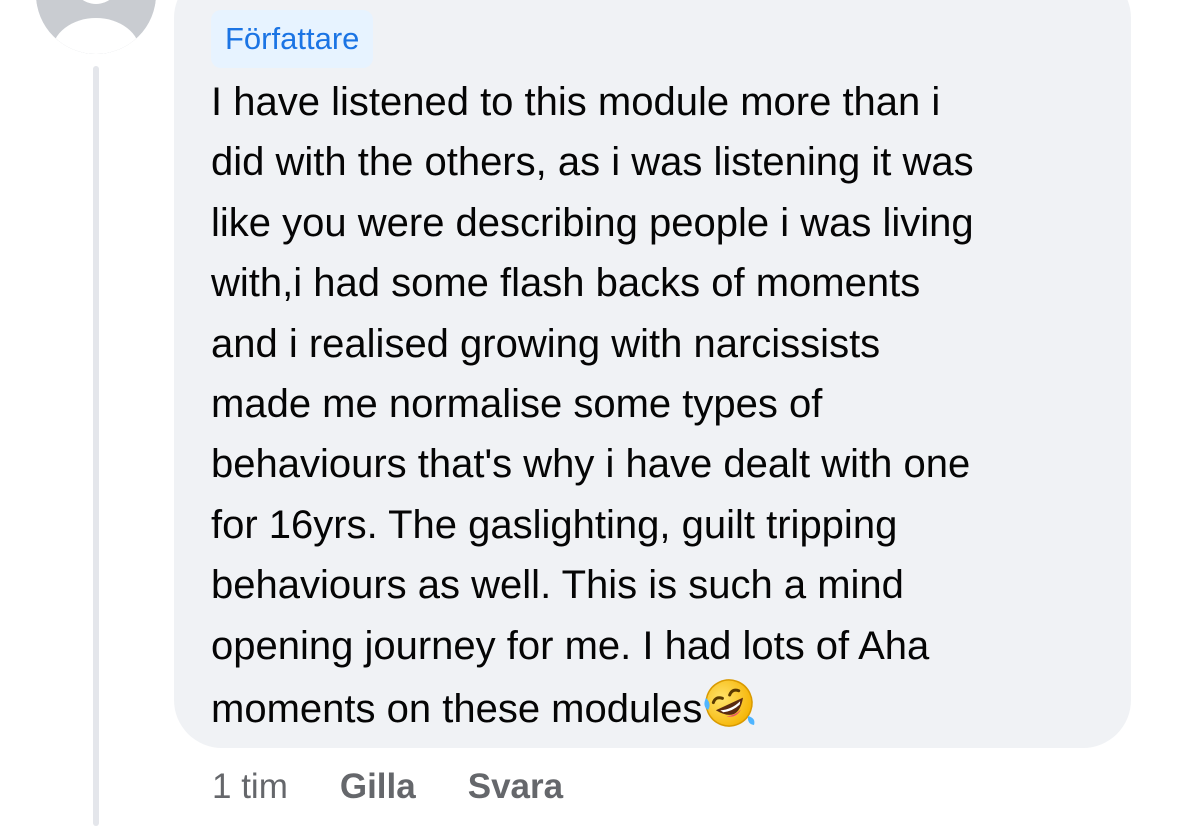 This screenshot has width=1179, height=826. I want to click on default-profile-icon, so click(96, 27).